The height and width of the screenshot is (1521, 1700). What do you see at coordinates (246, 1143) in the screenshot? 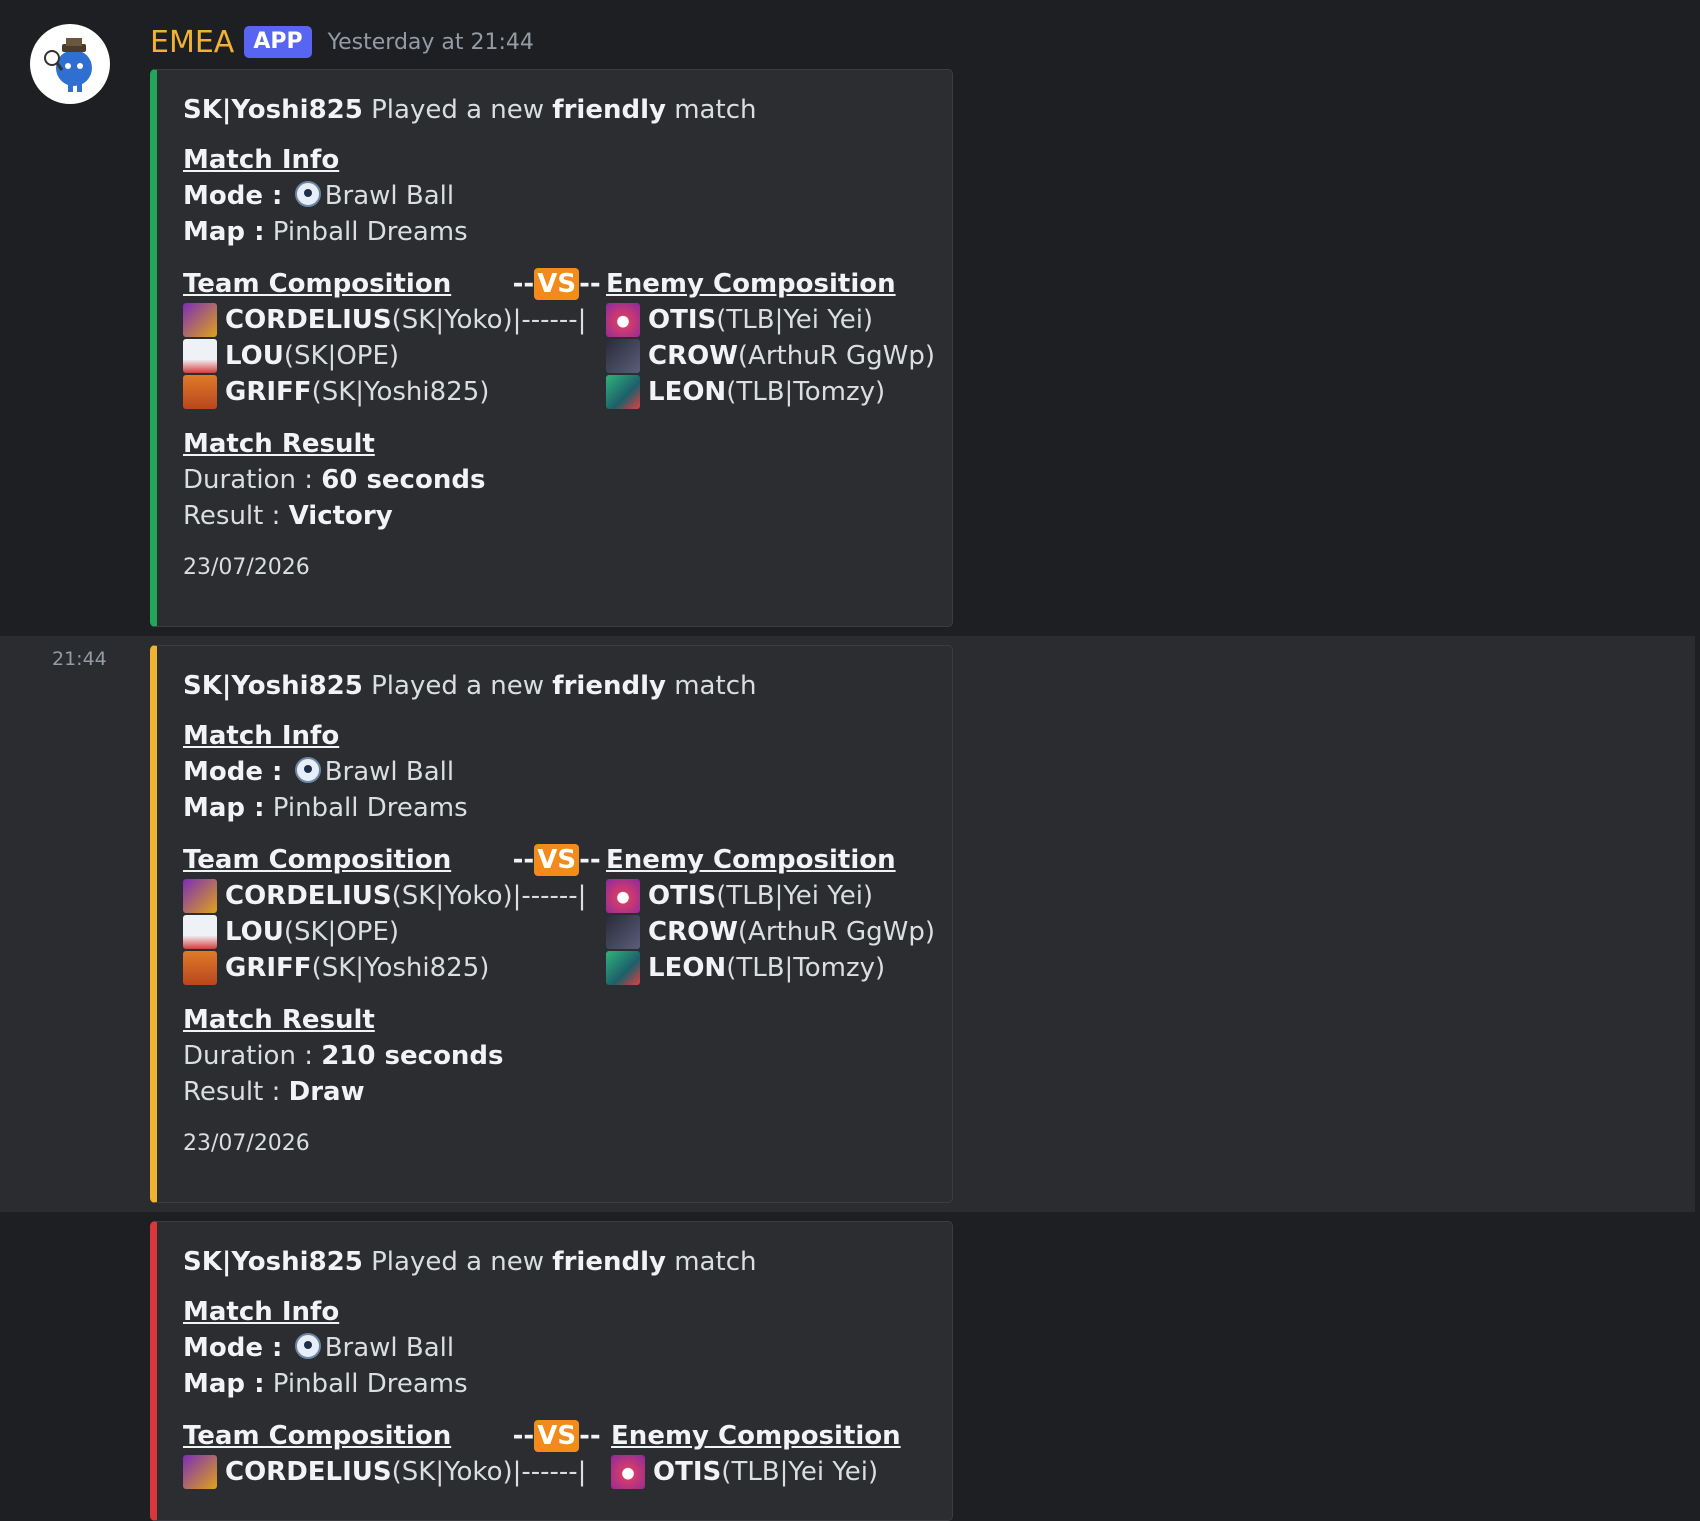
I see `embed-date: 23/07/2026` at bounding box center [246, 1143].